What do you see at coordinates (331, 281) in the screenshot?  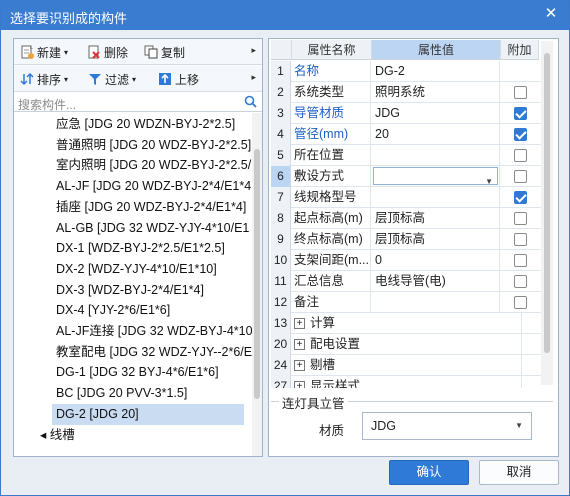 I see `property-name: 汇总信息` at bounding box center [331, 281].